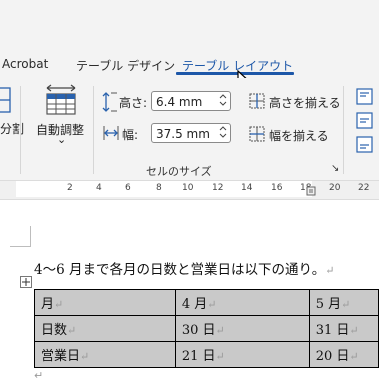 This screenshot has height=387, width=379. I want to click on distribute-columns-label: 幅を揃える, so click(299, 135).